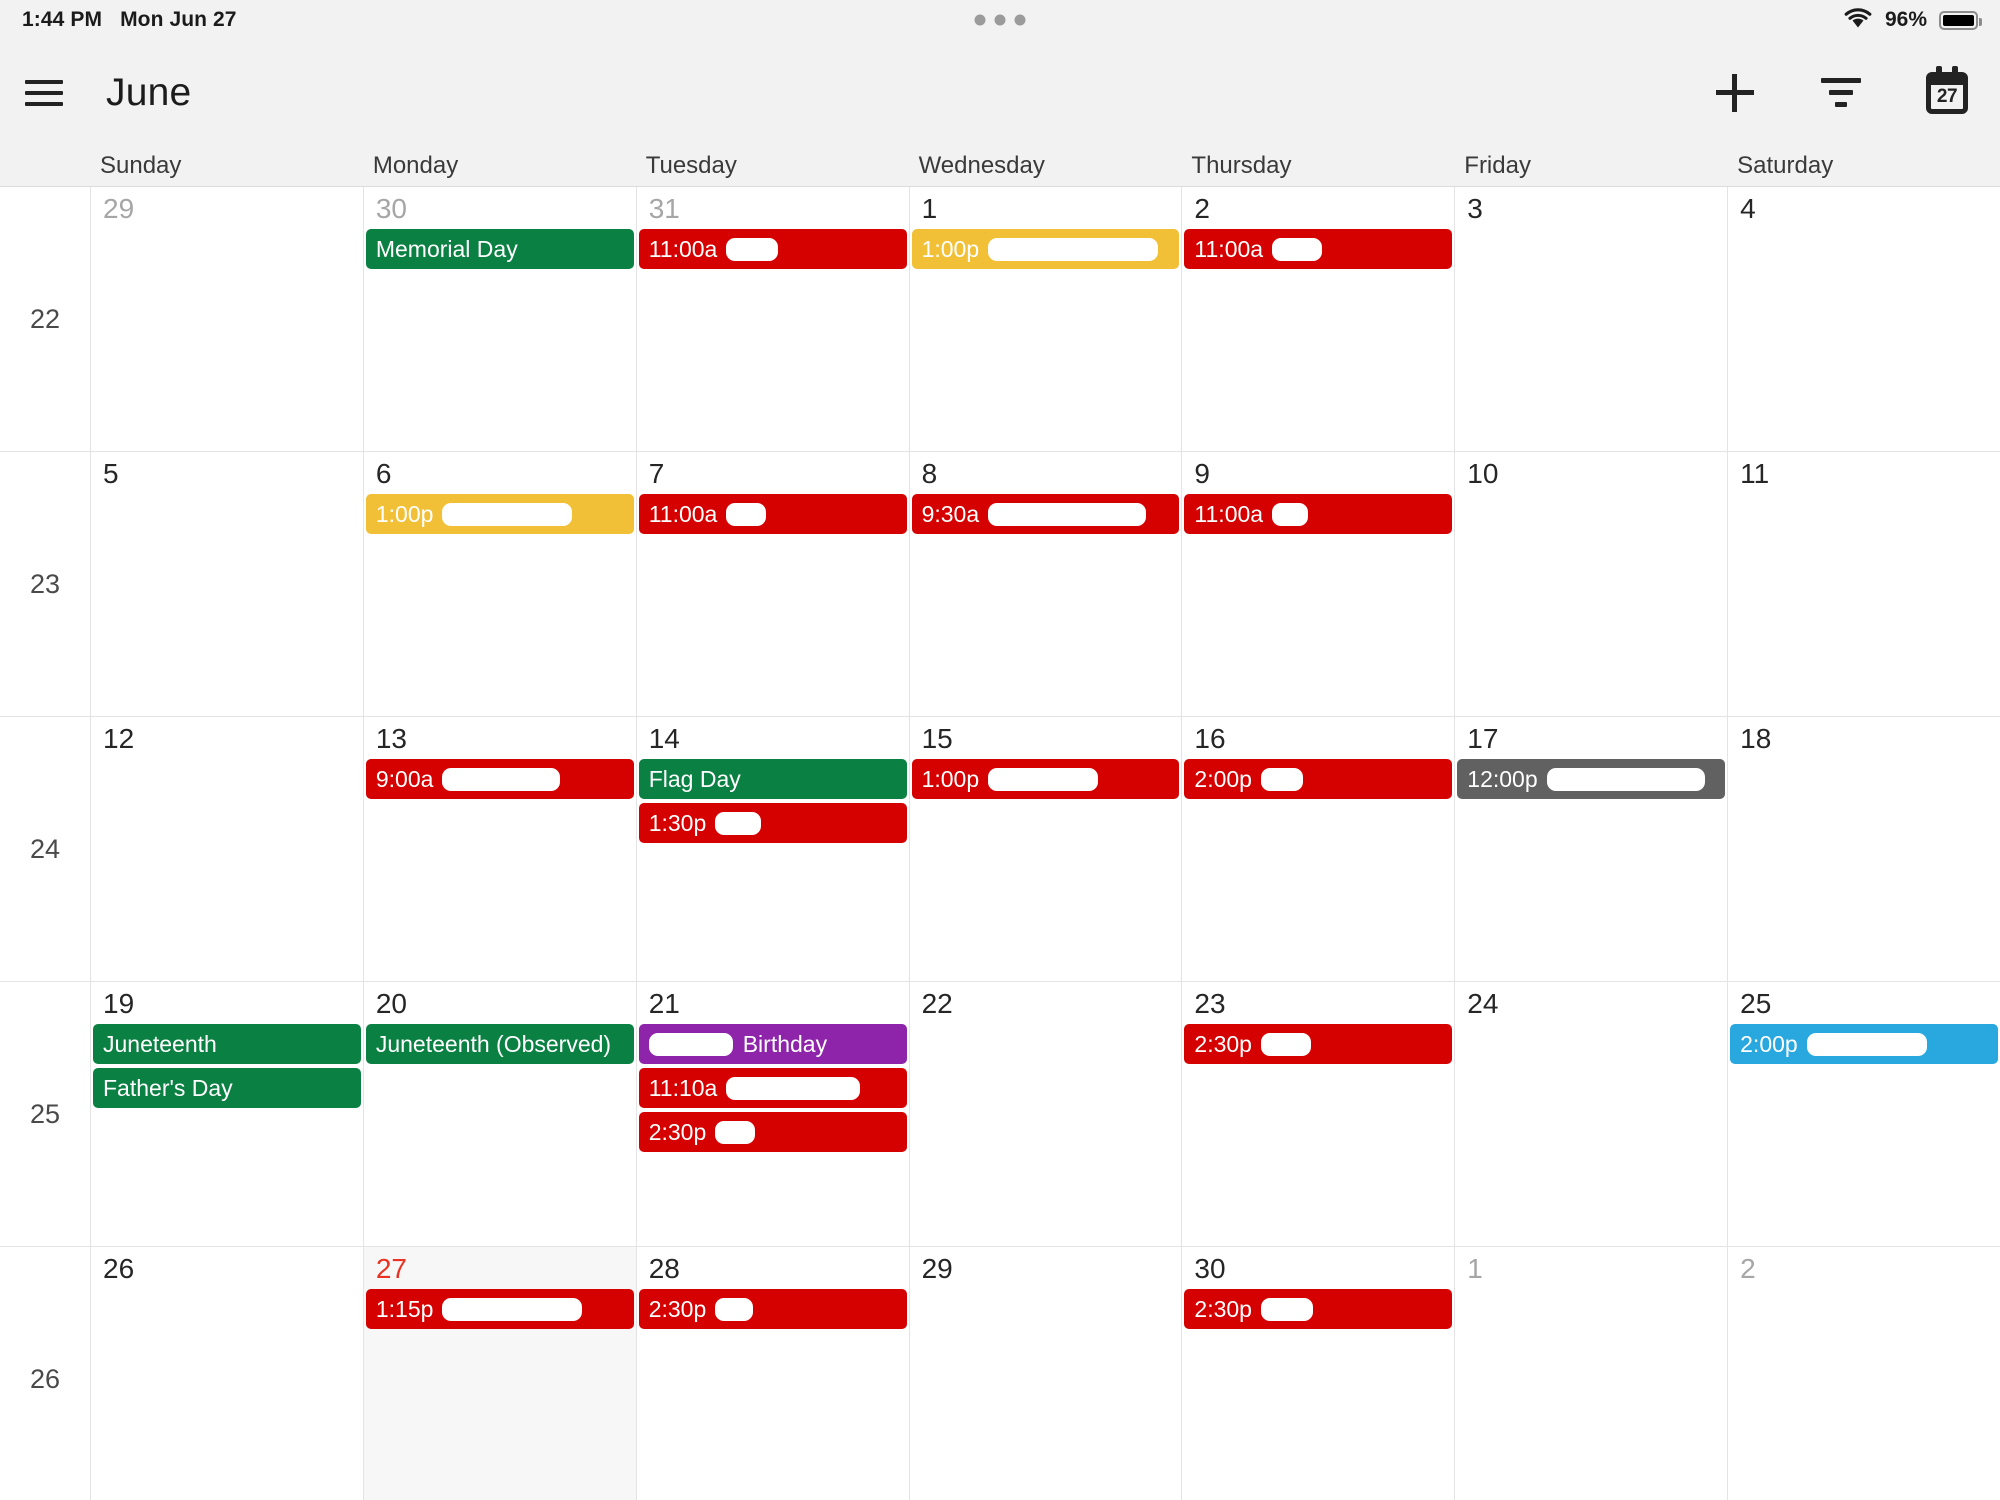  What do you see at coordinates (1045, 319) in the screenshot?
I see `day-cell: 1 1:00p` at bounding box center [1045, 319].